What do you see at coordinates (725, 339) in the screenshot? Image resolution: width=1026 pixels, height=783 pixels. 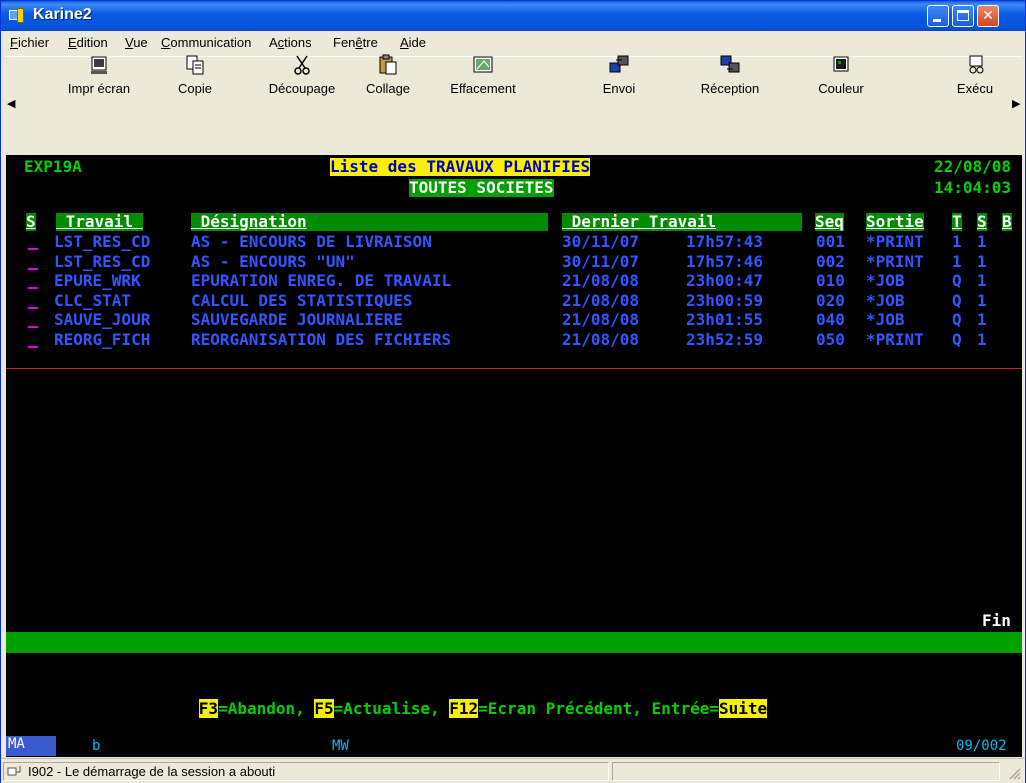 I see `row-heure: 23h52:59` at bounding box center [725, 339].